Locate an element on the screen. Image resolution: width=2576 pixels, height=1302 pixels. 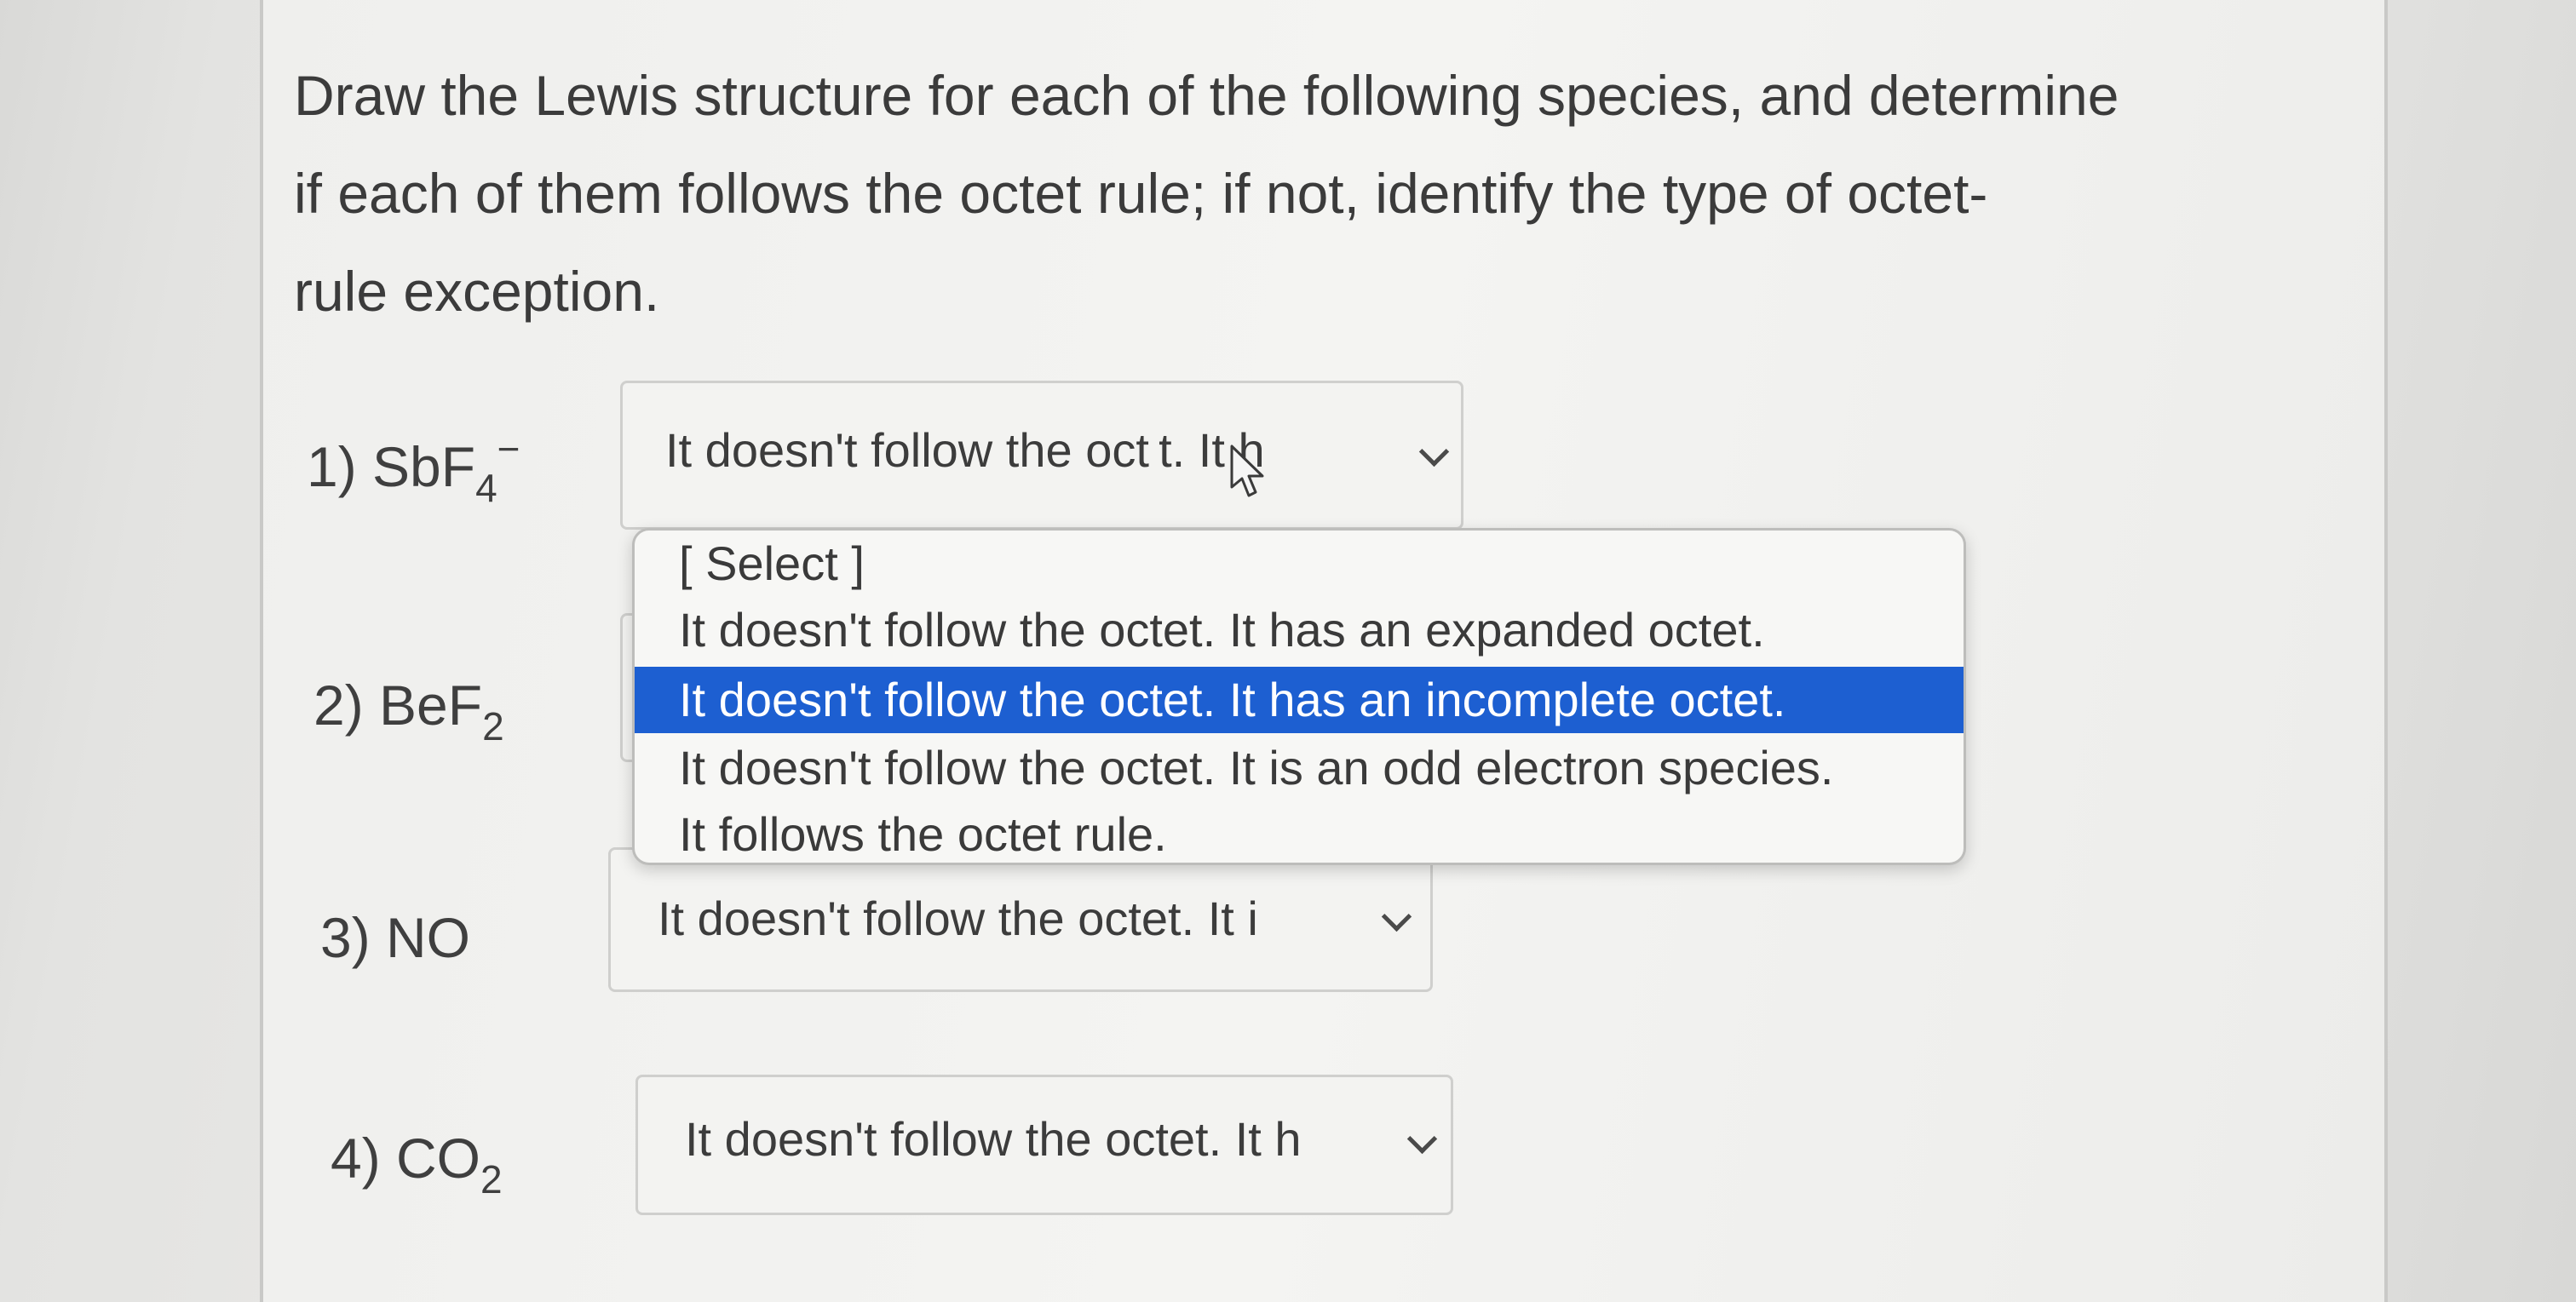
question-line-3: rule exception. is located at coordinates (477, 291).